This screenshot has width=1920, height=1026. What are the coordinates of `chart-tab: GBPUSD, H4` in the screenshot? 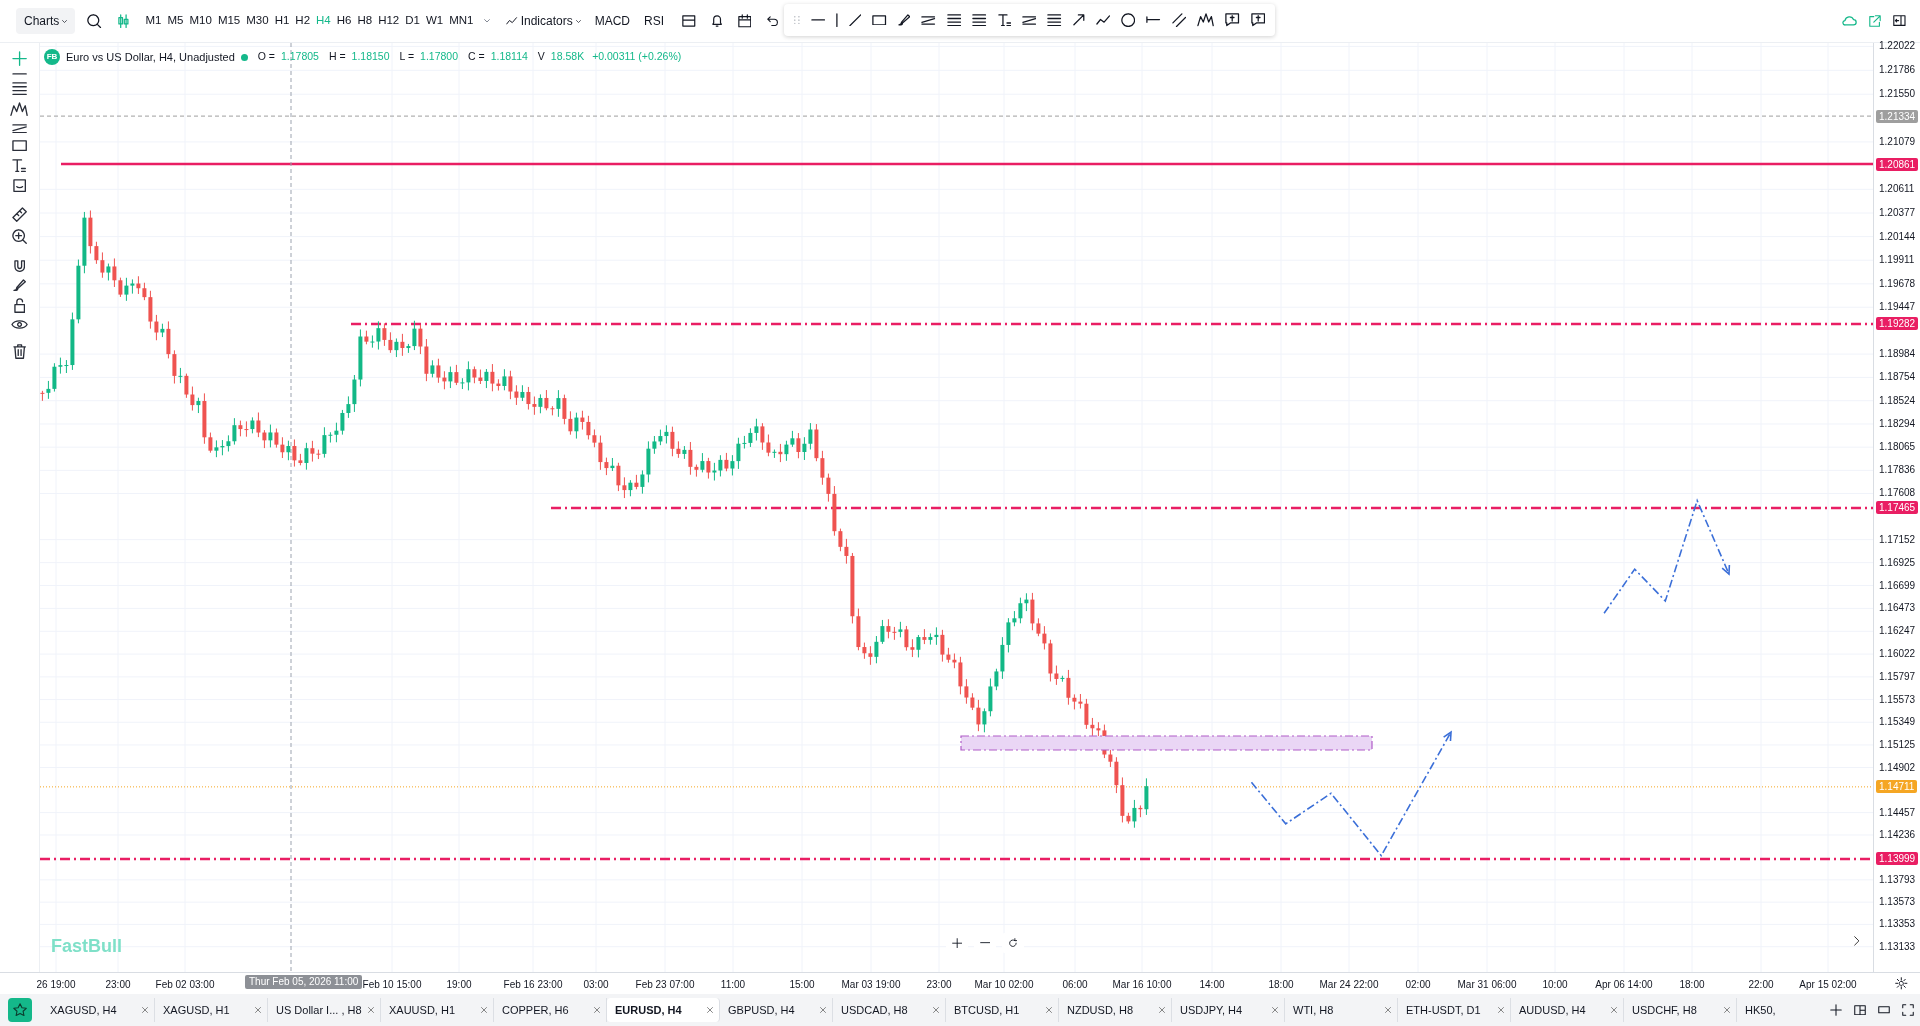 It's located at (776, 1010).